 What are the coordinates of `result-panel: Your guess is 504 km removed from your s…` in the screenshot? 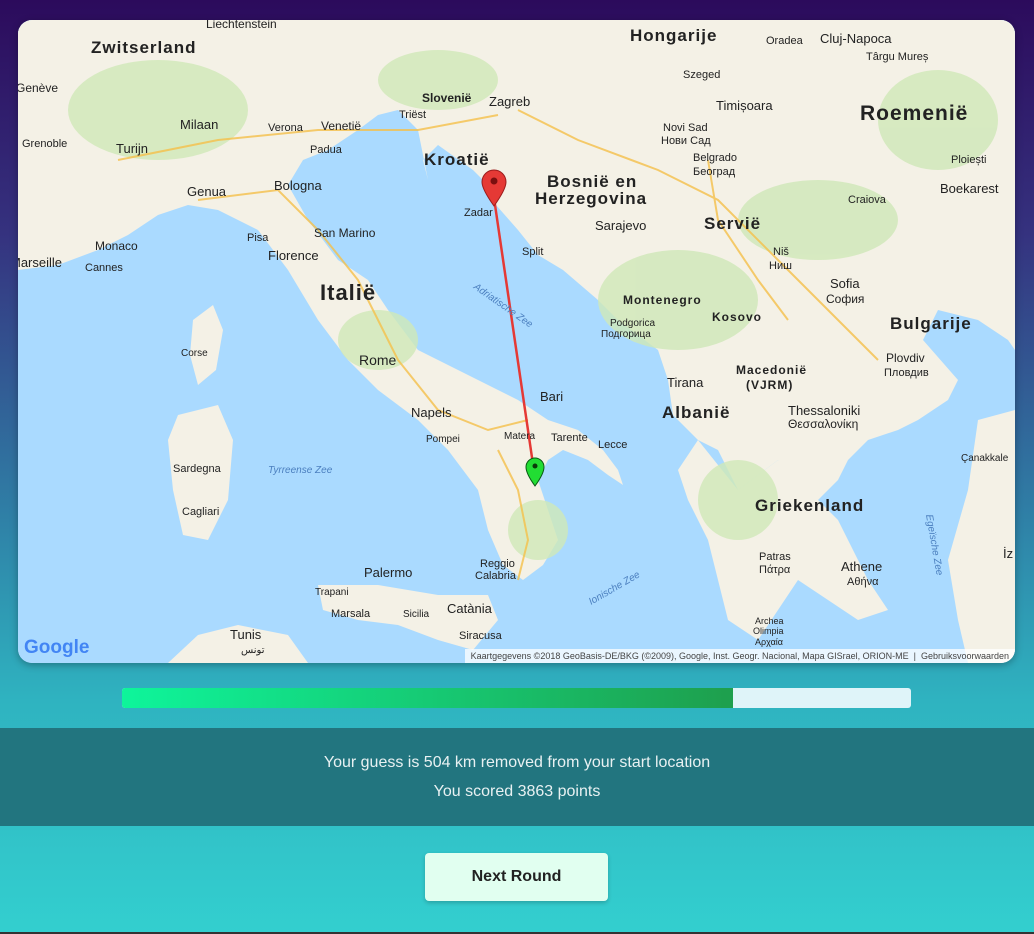 It's located at (517, 777).